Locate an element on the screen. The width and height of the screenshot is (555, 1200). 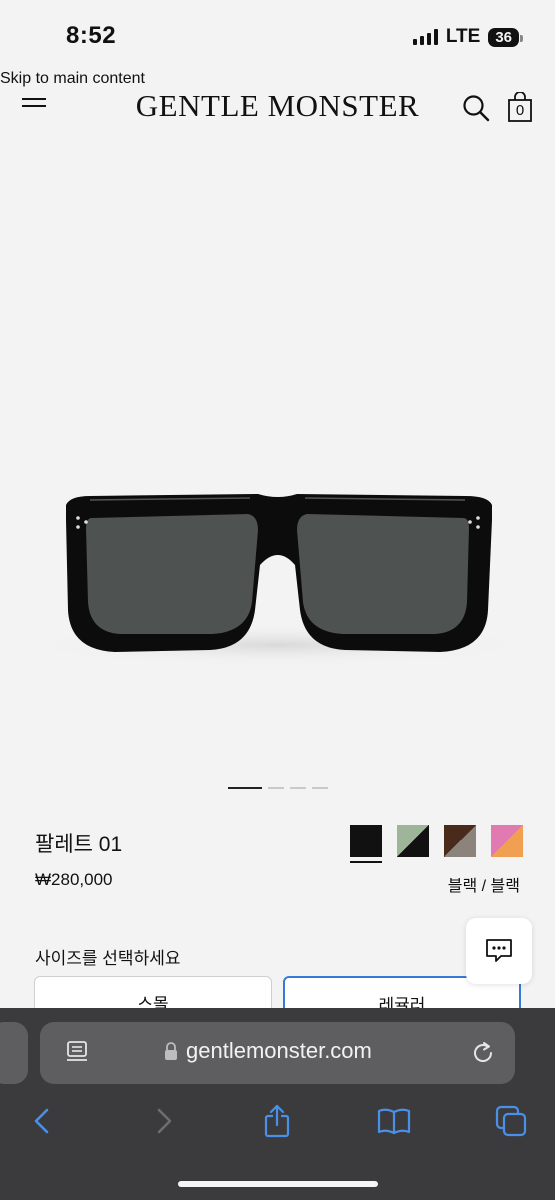
tabs-icon is located at coordinates (511, 1121).